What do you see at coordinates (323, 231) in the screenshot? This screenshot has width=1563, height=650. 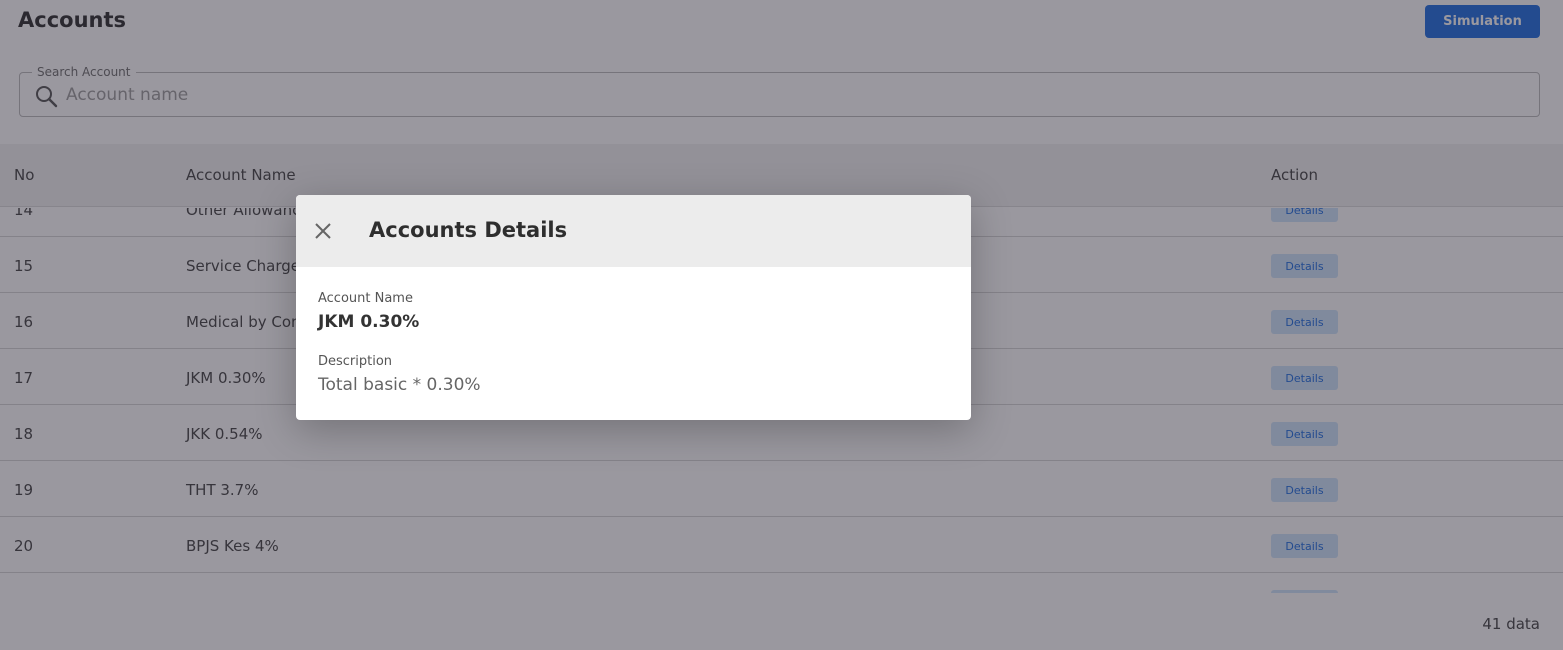 I see `close-icon` at bounding box center [323, 231].